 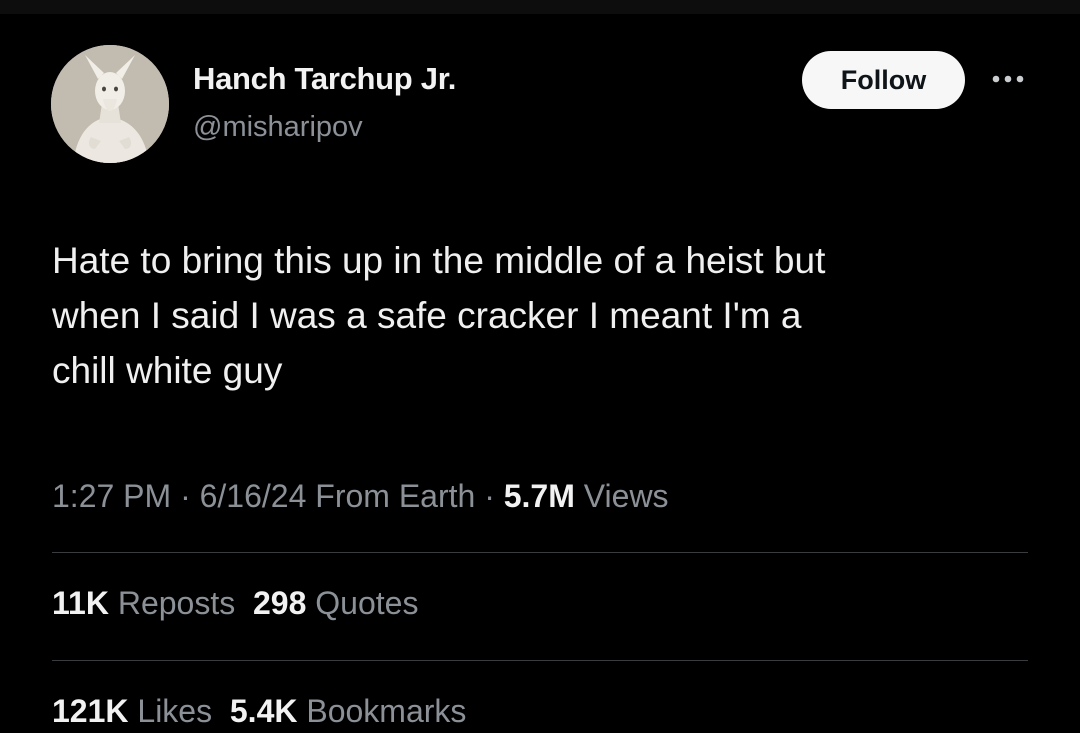 I want to click on quotes-count: 298, so click(x=280, y=603).